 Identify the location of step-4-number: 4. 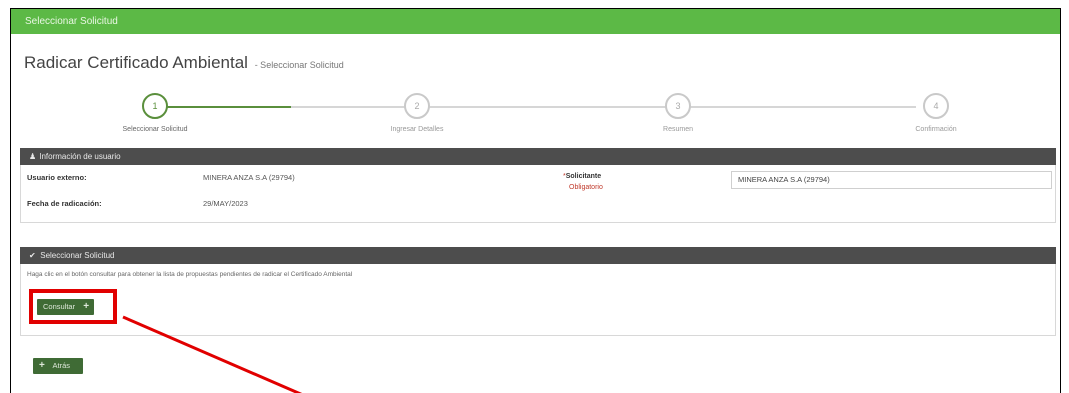
(936, 106).